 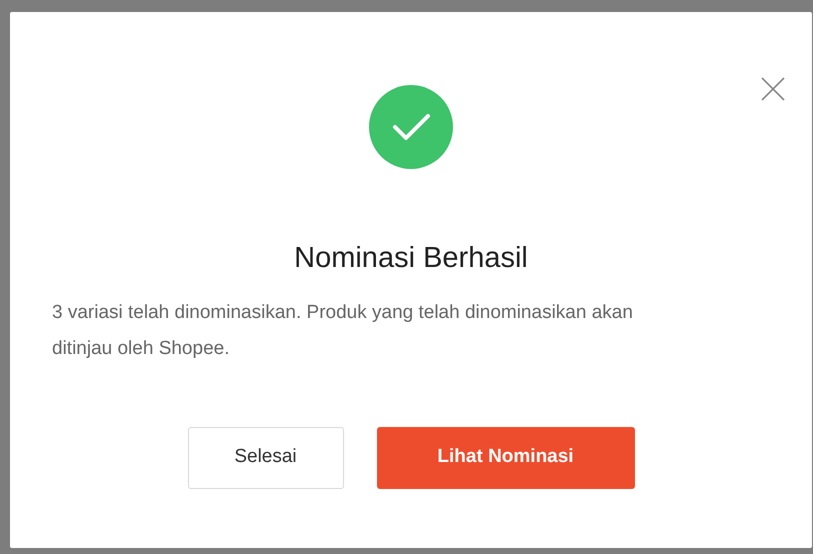 I want to click on dialog-title: Nominasi Berhasil, so click(x=411, y=258).